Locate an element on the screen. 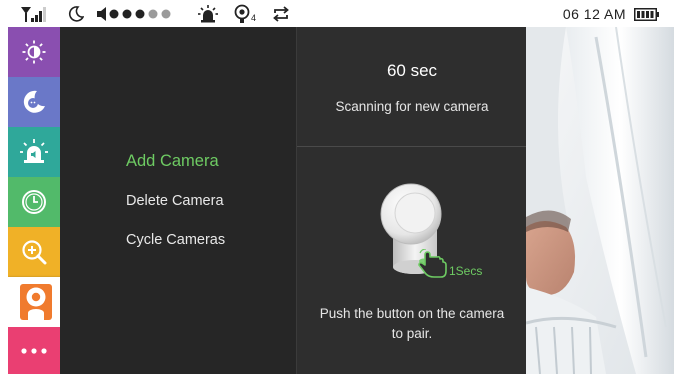 This screenshot has width=681, height=384. sidebar-item-more is located at coordinates (34, 350).